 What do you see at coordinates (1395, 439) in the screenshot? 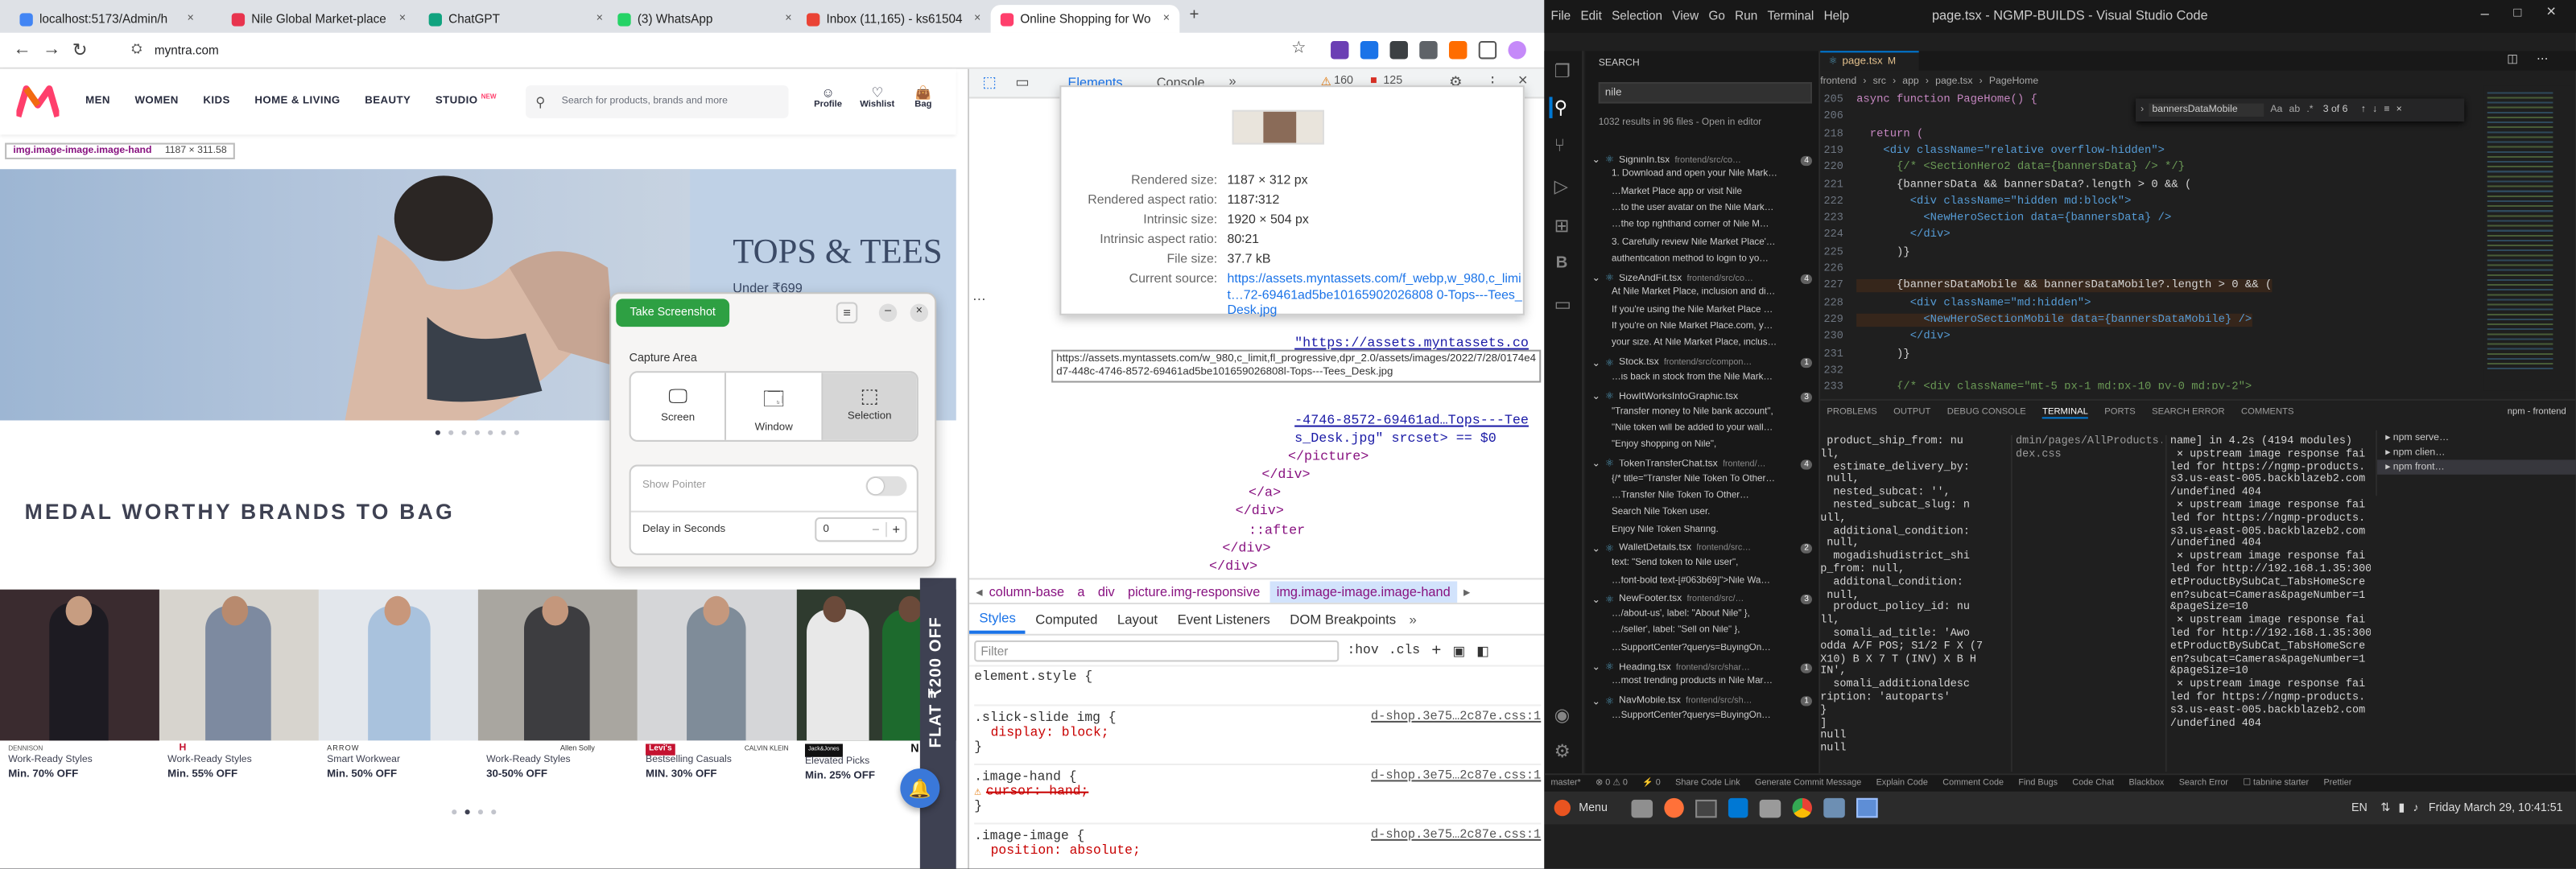
I see `dom-line: s_Desk.jpg" srcset> == $0` at bounding box center [1395, 439].